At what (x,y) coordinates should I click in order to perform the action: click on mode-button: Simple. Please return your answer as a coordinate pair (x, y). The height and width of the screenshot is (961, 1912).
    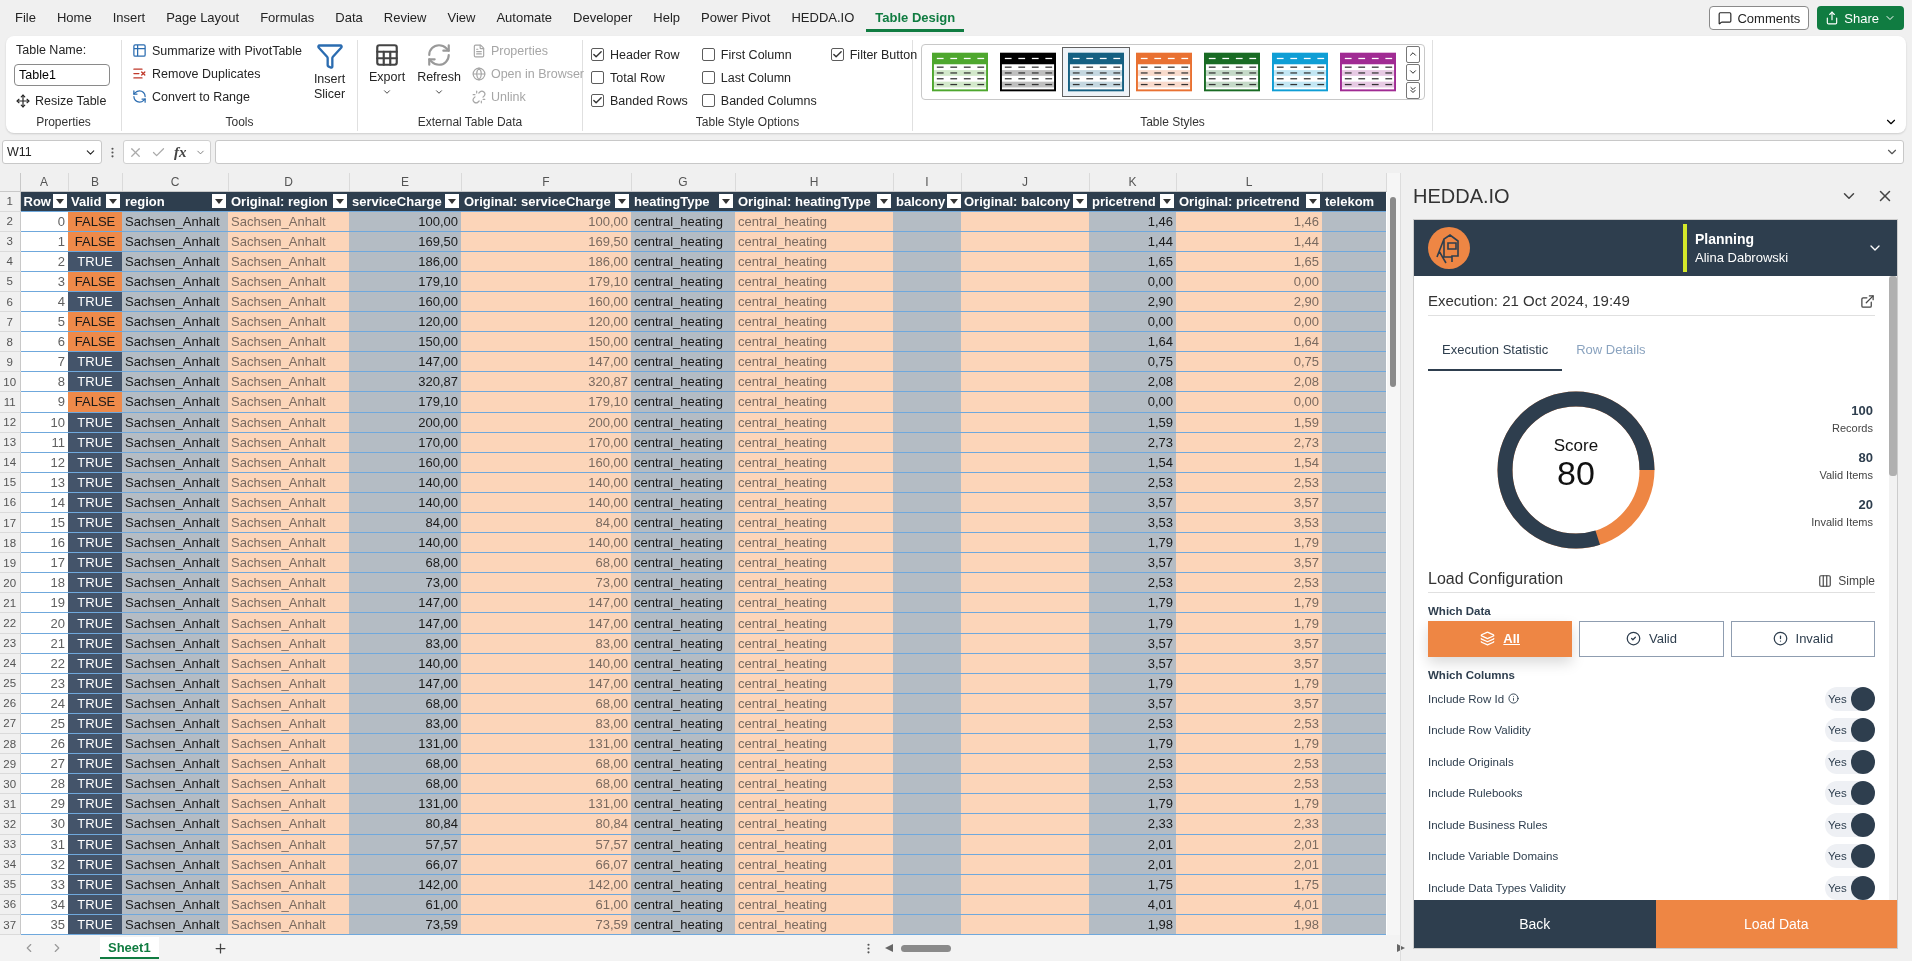
    Looking at the image, I should click on (1846, 580).